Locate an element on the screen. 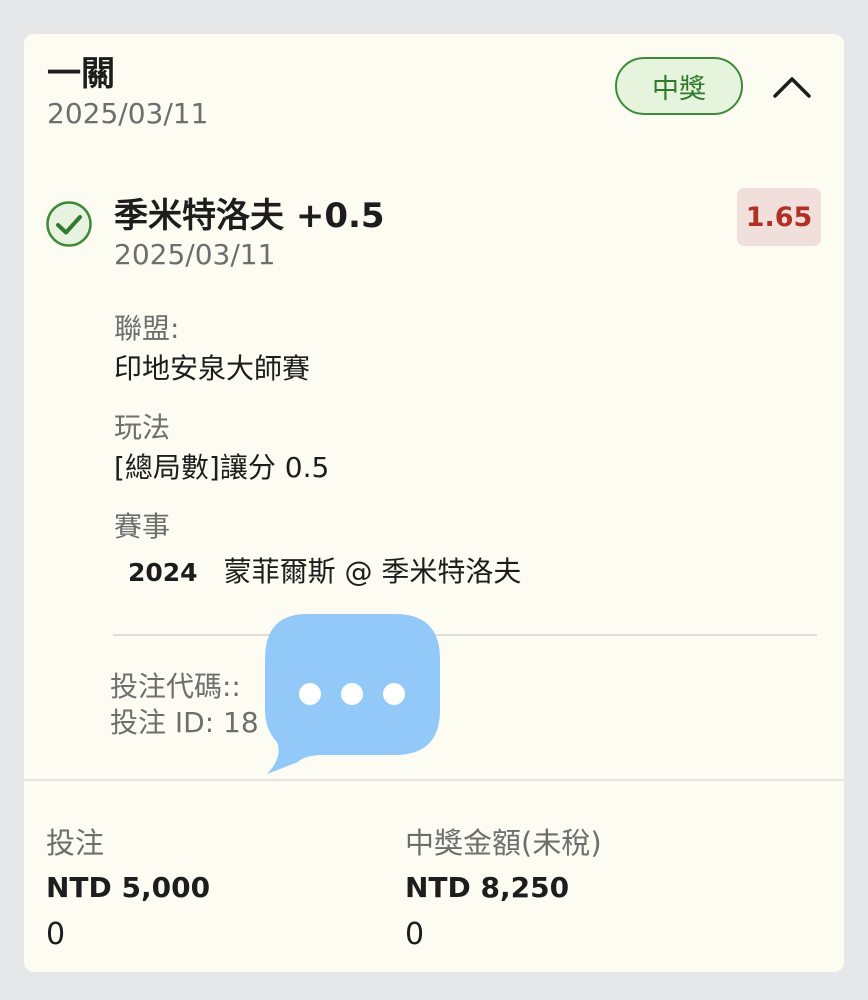  odds-badge: 1.65 is located at coordinates (779, 217).